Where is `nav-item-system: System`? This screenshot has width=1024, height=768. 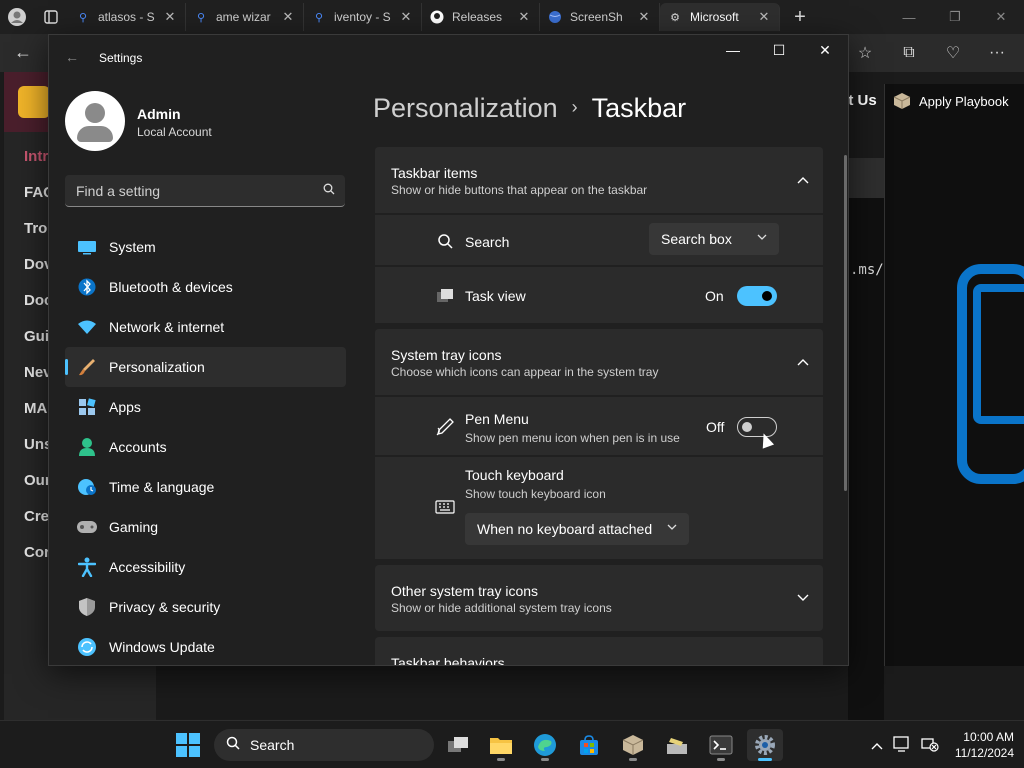 nav-item-system: System is located at coordinates (205, 247).